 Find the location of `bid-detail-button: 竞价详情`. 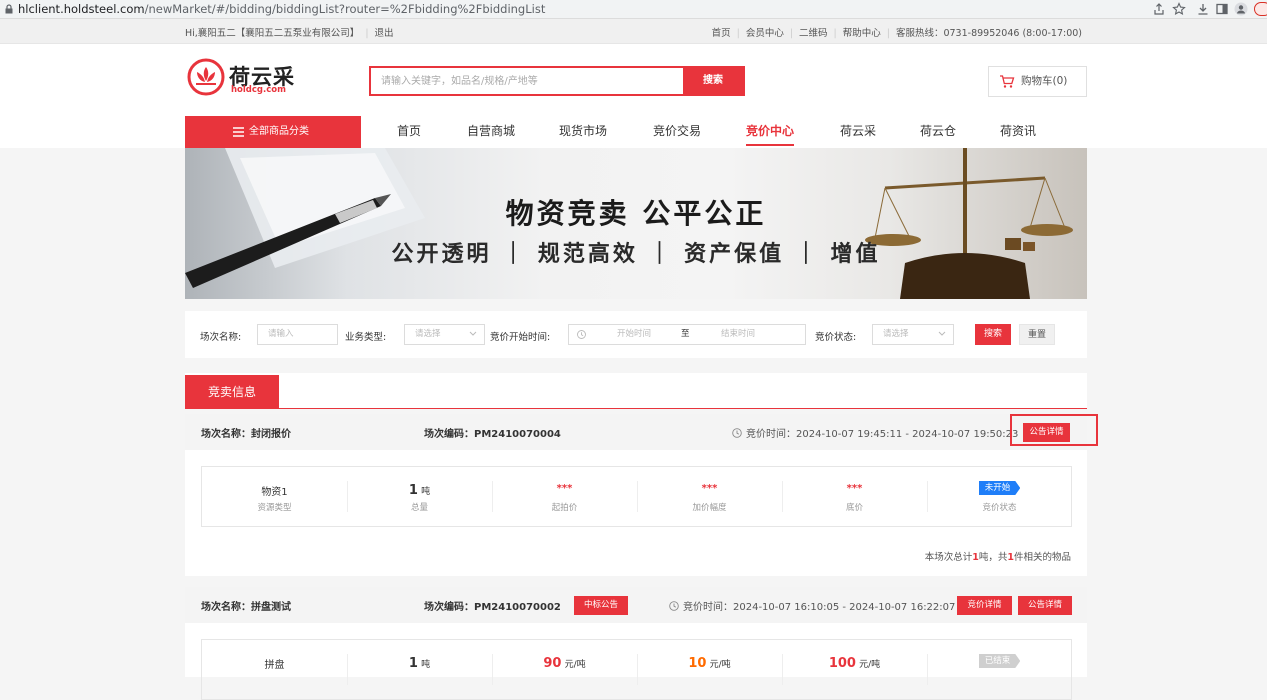

bid-detail-button: 竞价详情 is located at coordinates (984, 605).